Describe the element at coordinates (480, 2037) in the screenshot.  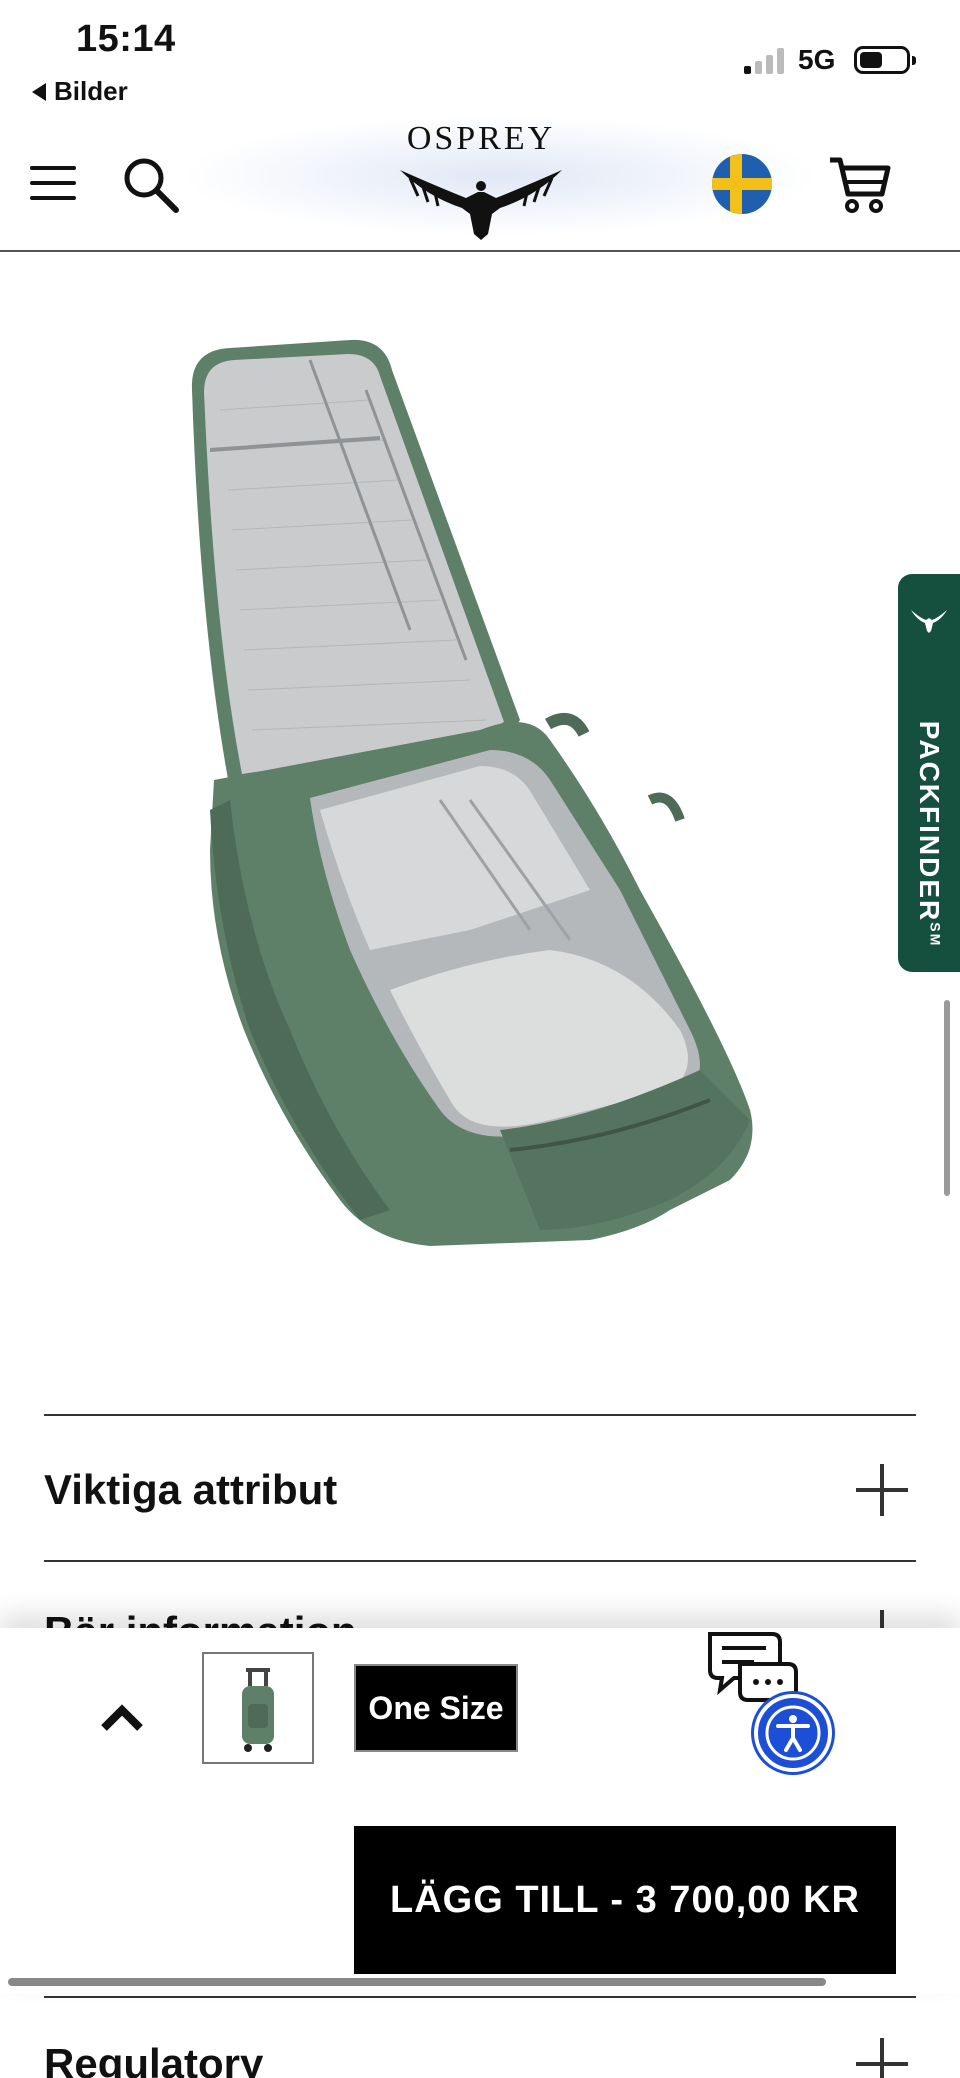
I see `accordion-regulatory: Regulatory` at that location.